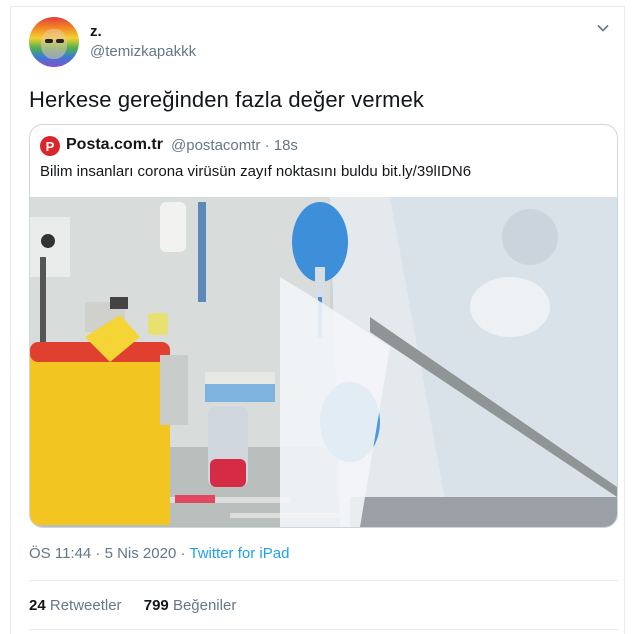 Image resolution: width=635 pixels, height=634 pixels. Describe the element at coordinates (50, 146) in the screenshot. I see `posta-logo-icon: P` at that location.